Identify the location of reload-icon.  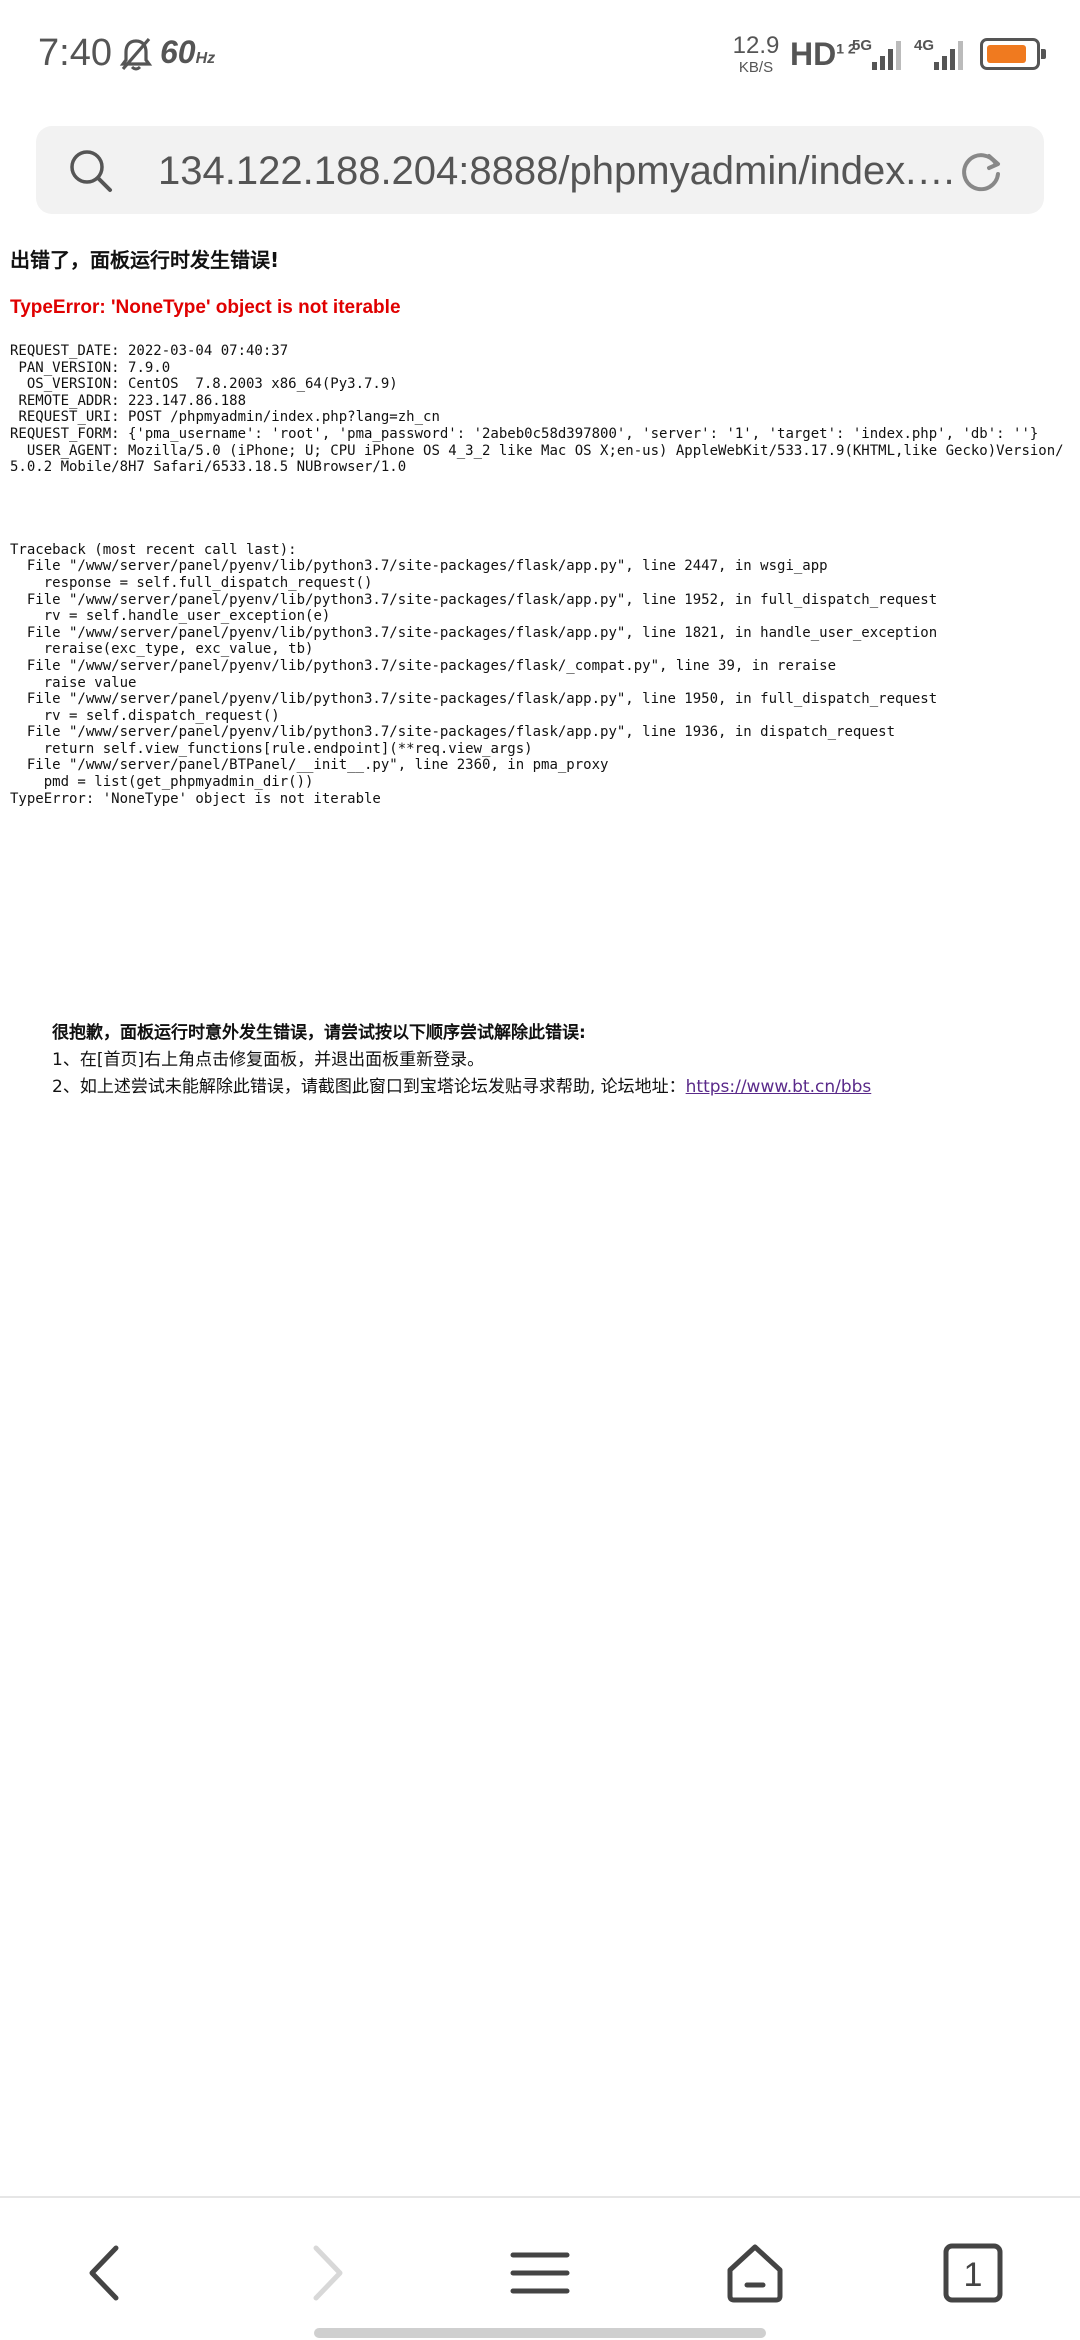
(981, 171).